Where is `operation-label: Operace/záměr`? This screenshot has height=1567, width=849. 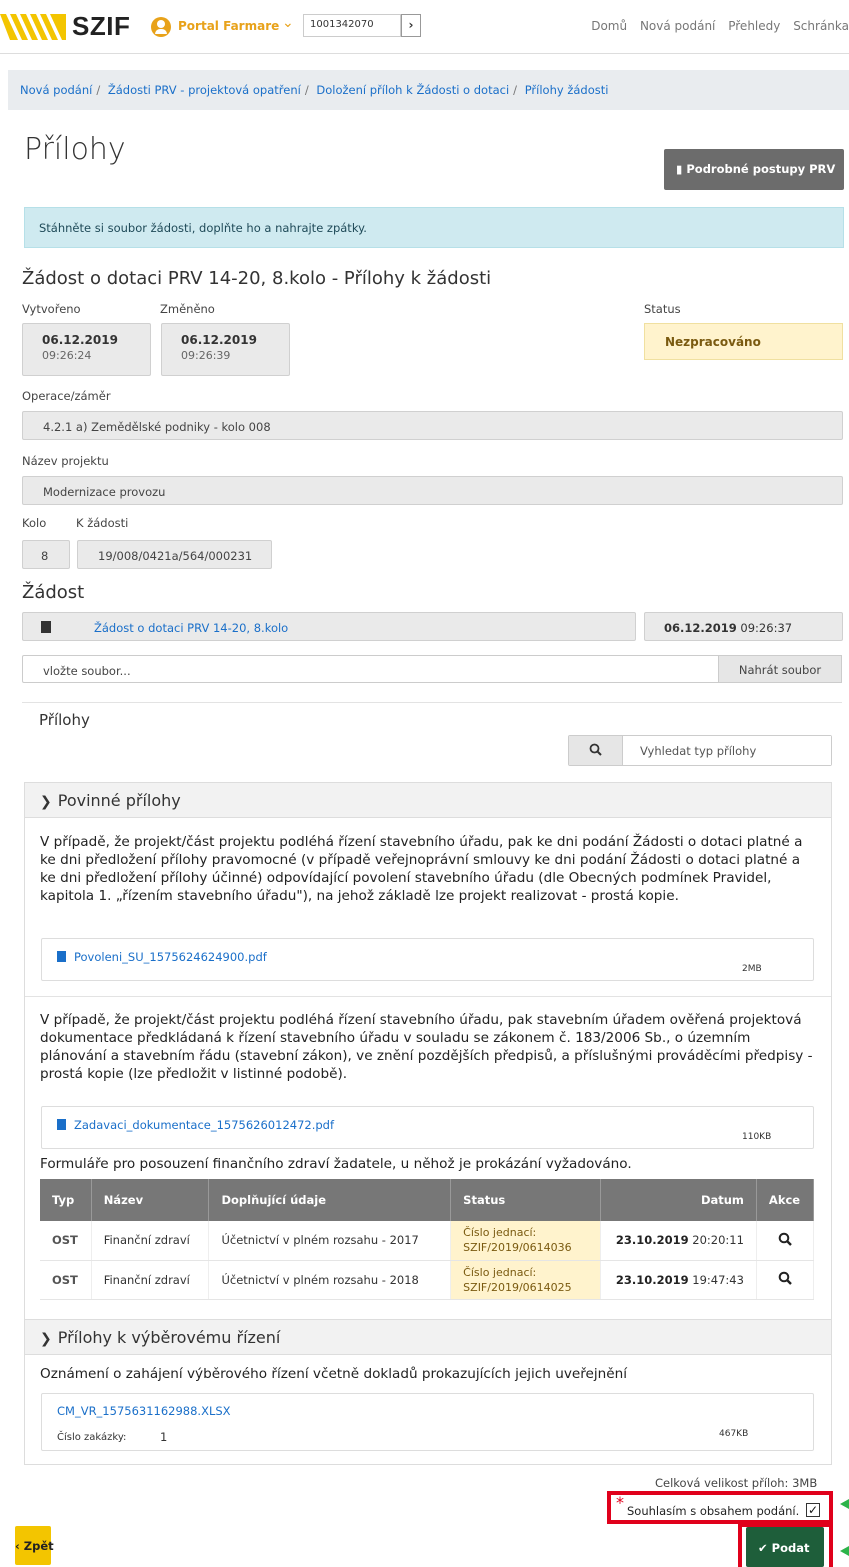 operation-label: Operace/záměr is located at coordinates (66, 396).